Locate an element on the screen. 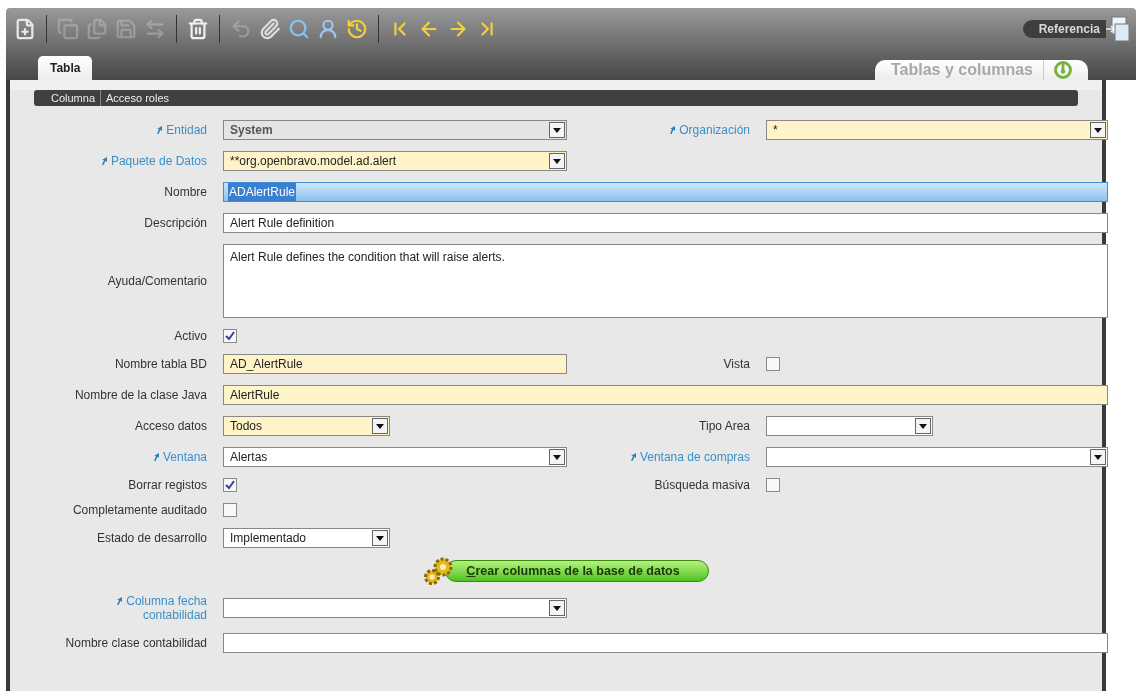  logo-icon is located at coordinates (1063, 70).